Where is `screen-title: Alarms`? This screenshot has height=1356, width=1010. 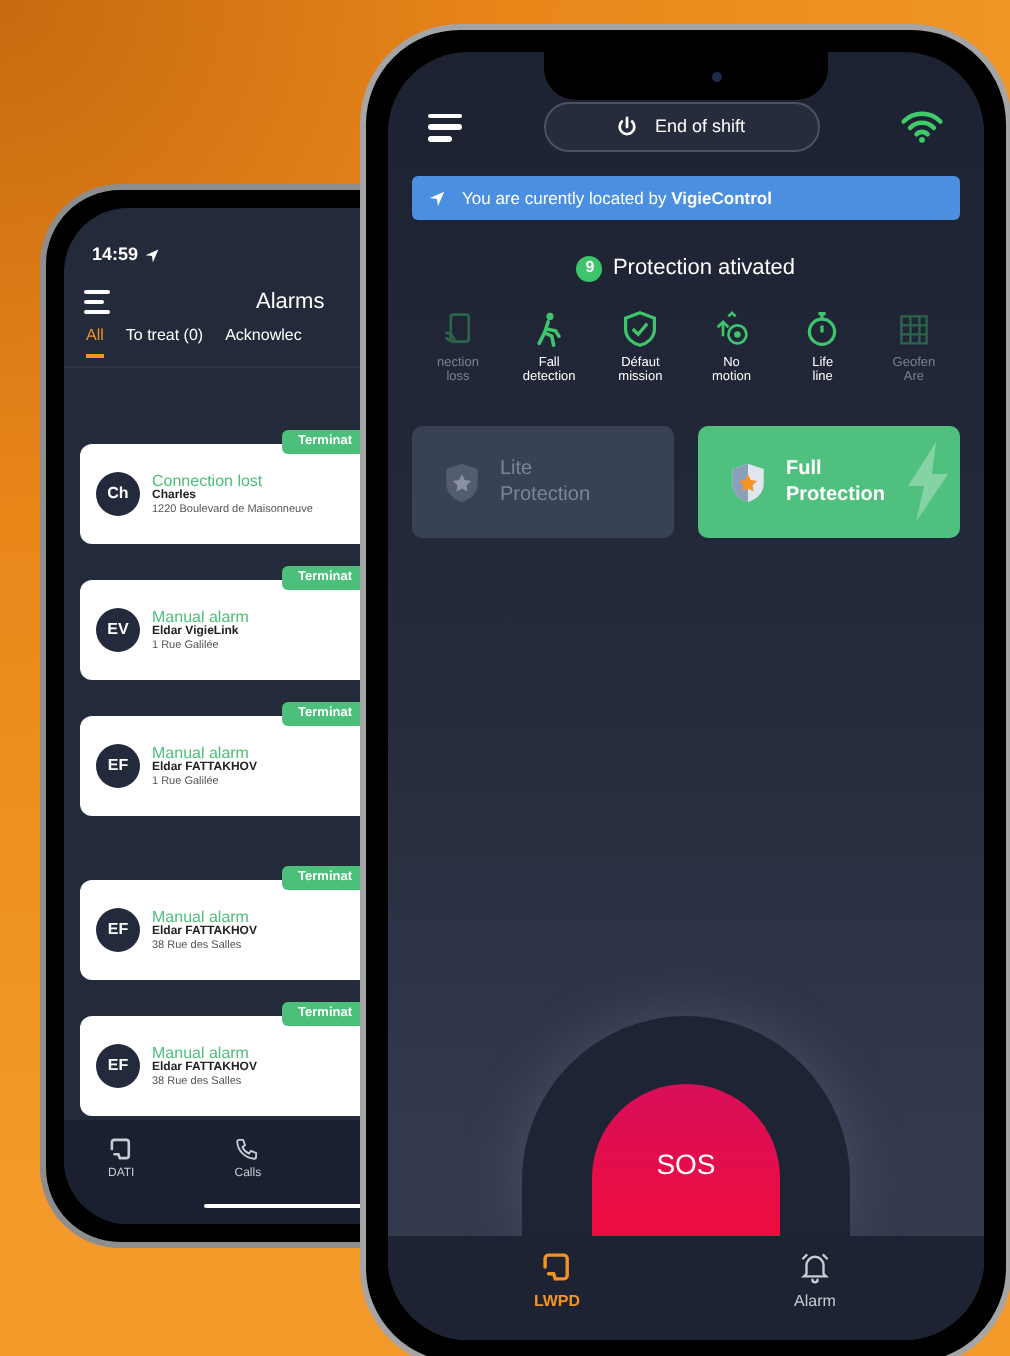
screen-title: Alarms is located at coordinates (290, 302).